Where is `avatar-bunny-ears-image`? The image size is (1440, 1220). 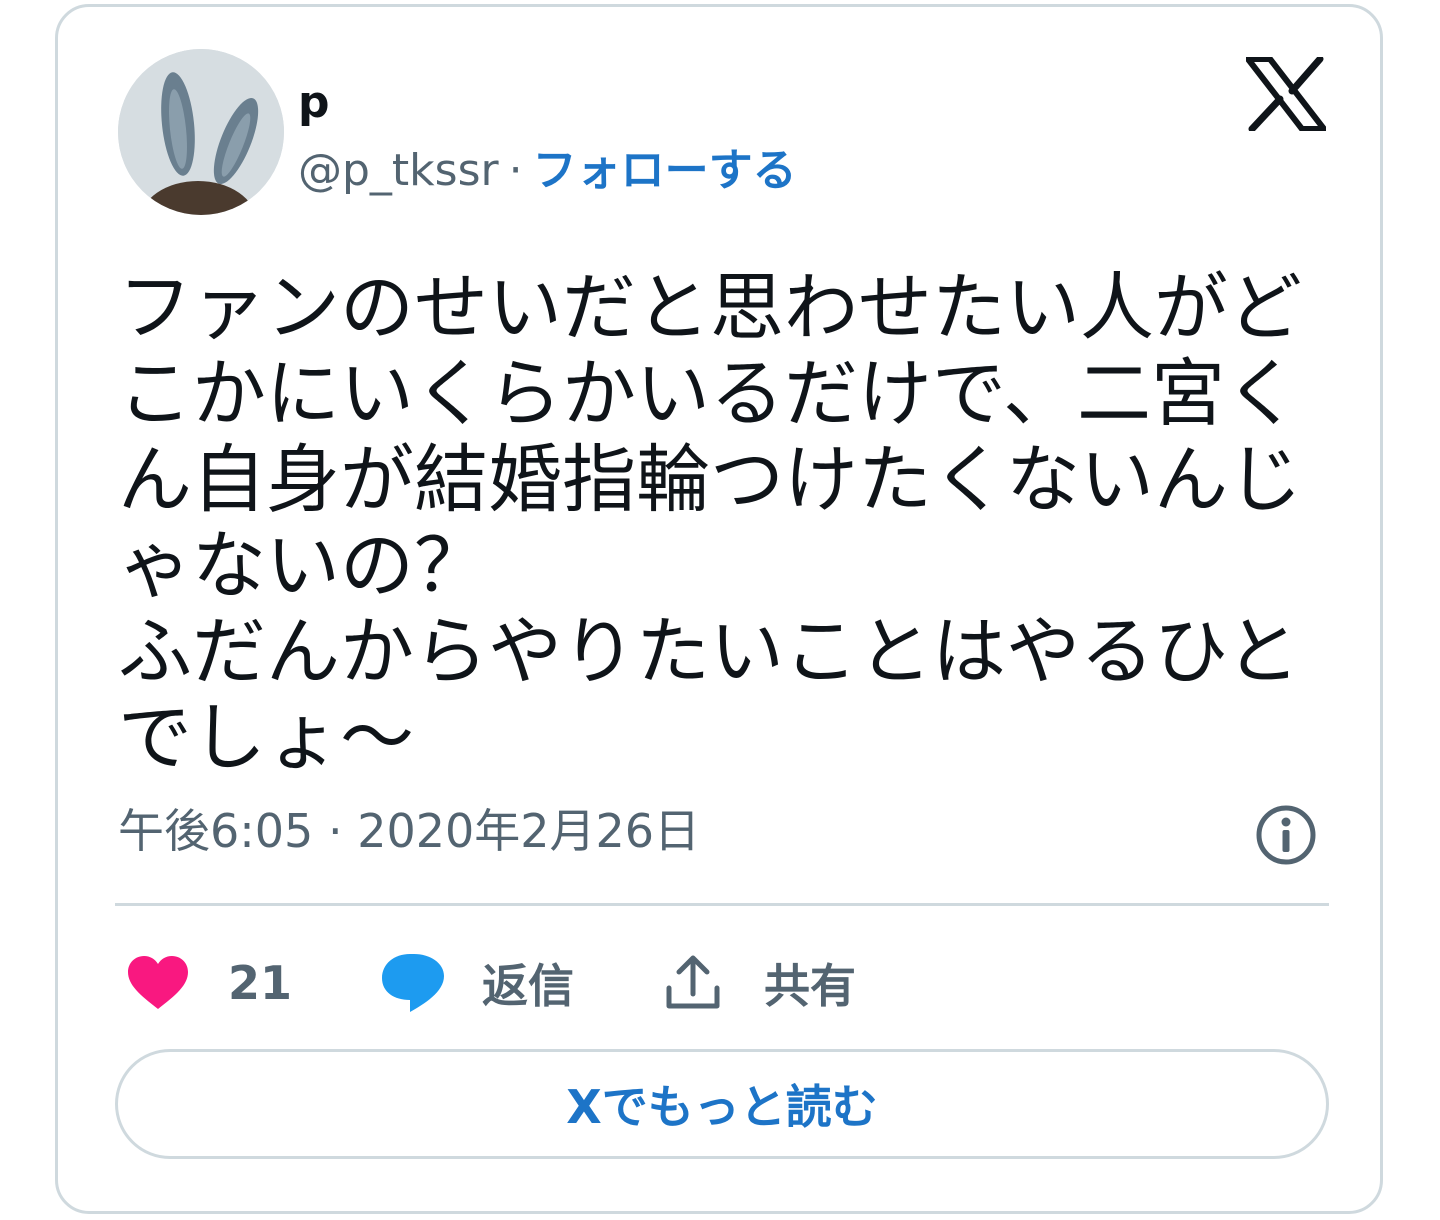 avatar-bunny-ears-image is located at coordinates (201, 132).